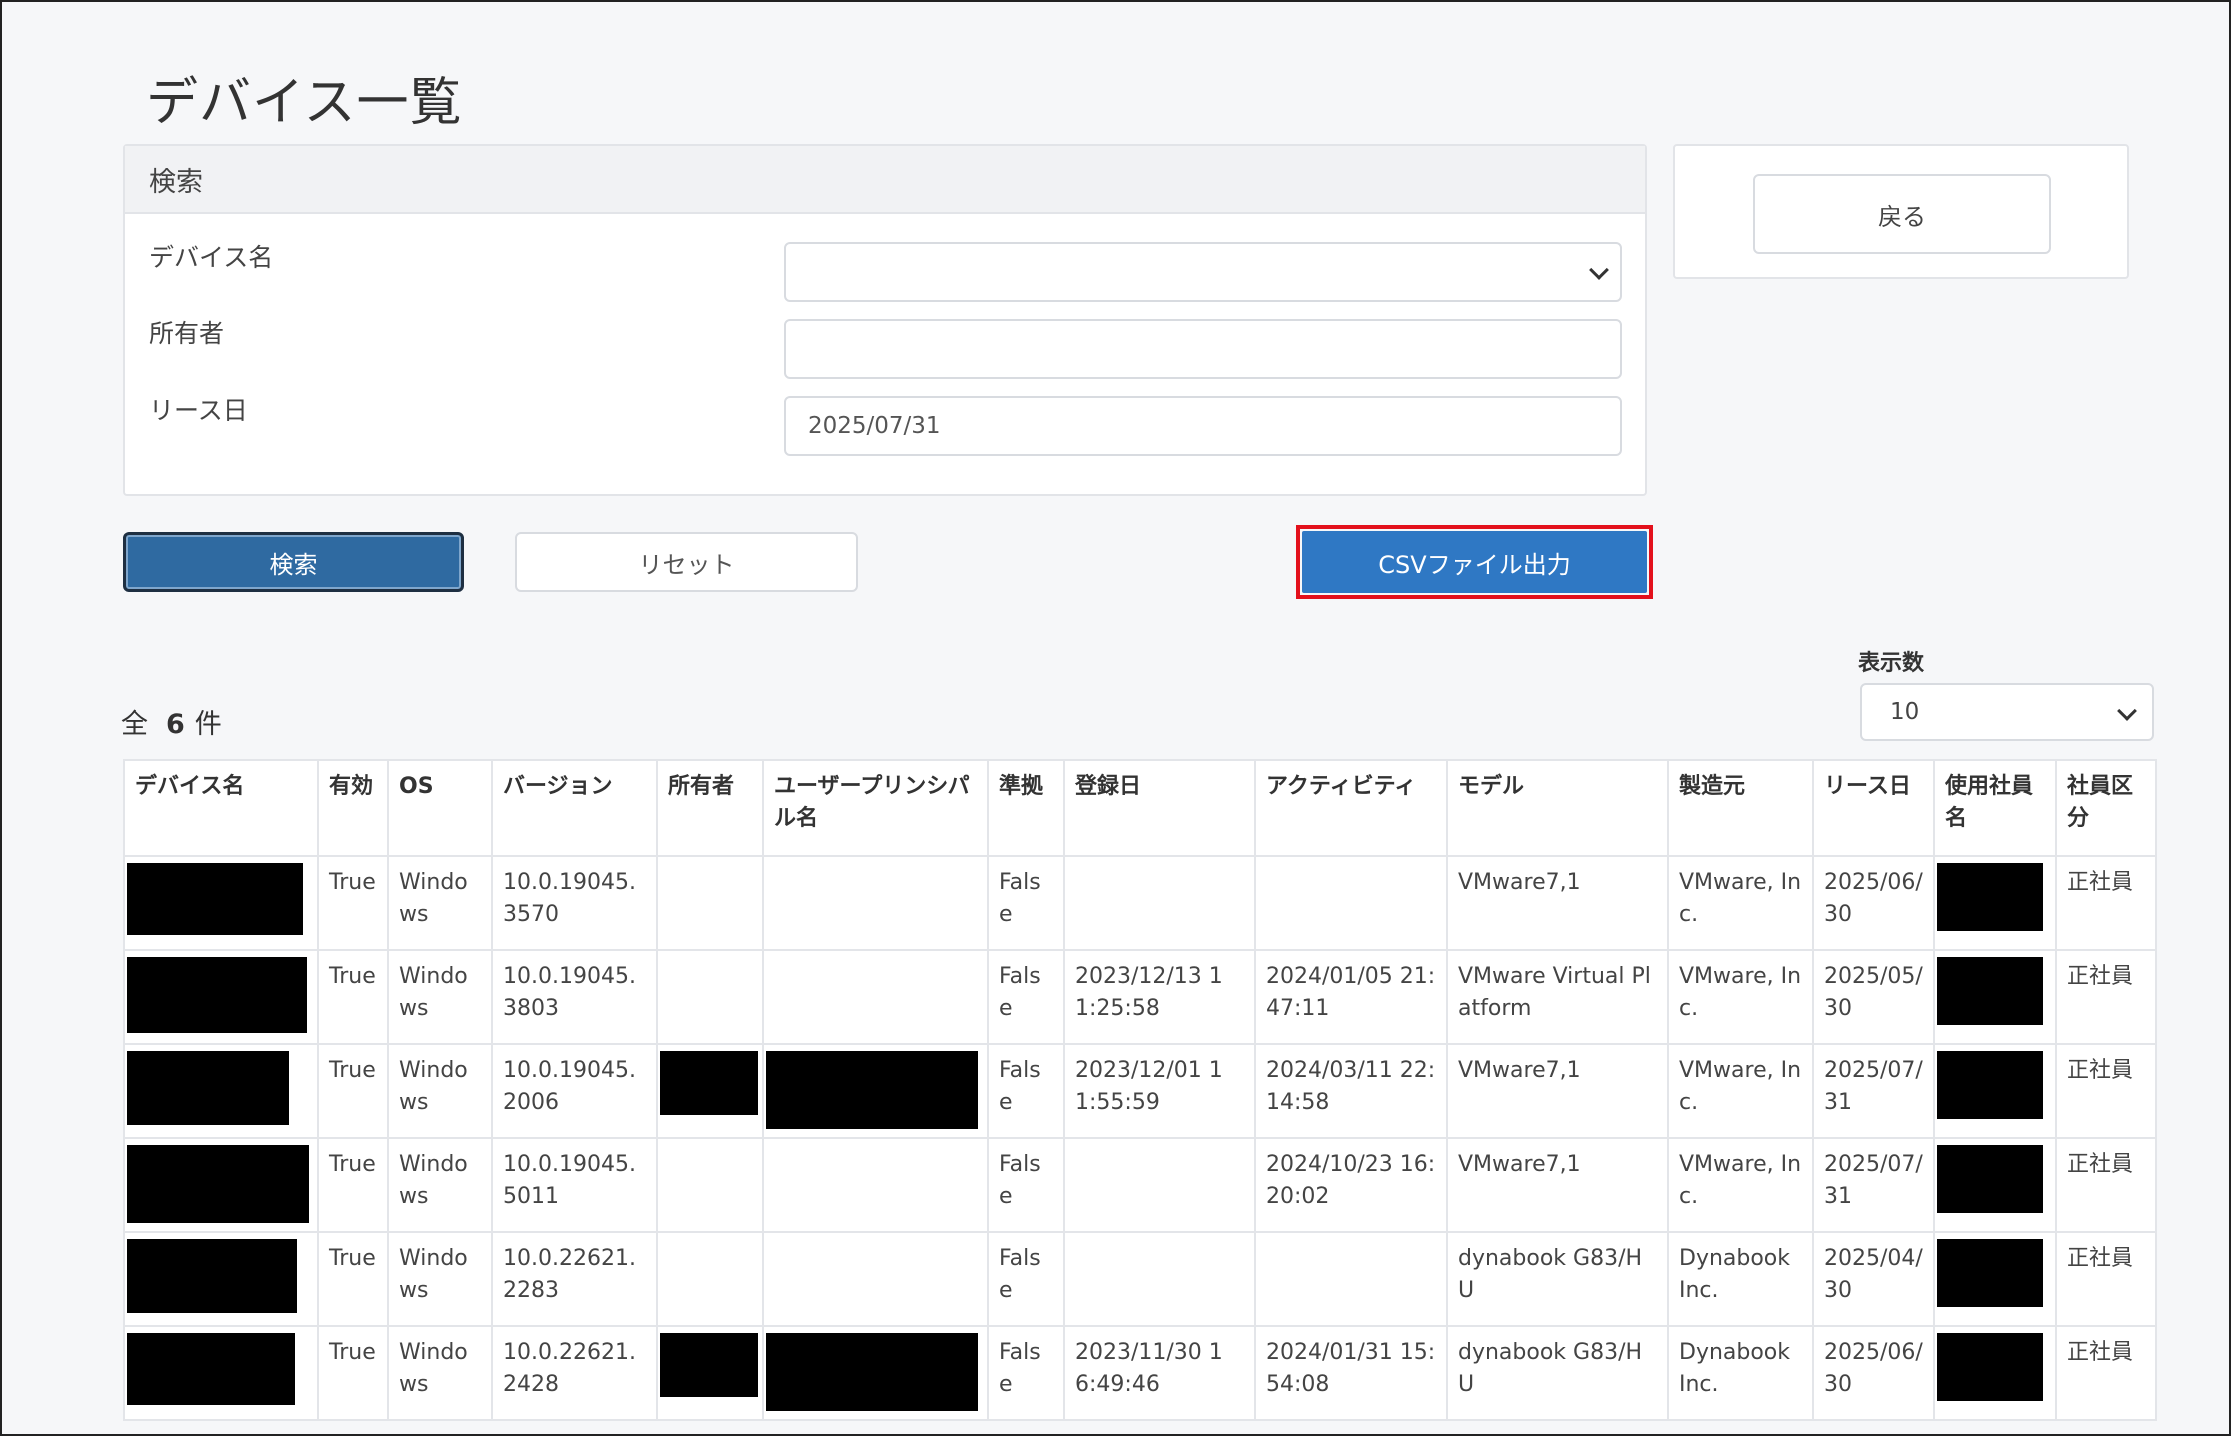  What do you see at coordinates (1873, 808) in the screenshot?
I see `col-lease-date: リース日` at bounding box center [1873, 808].